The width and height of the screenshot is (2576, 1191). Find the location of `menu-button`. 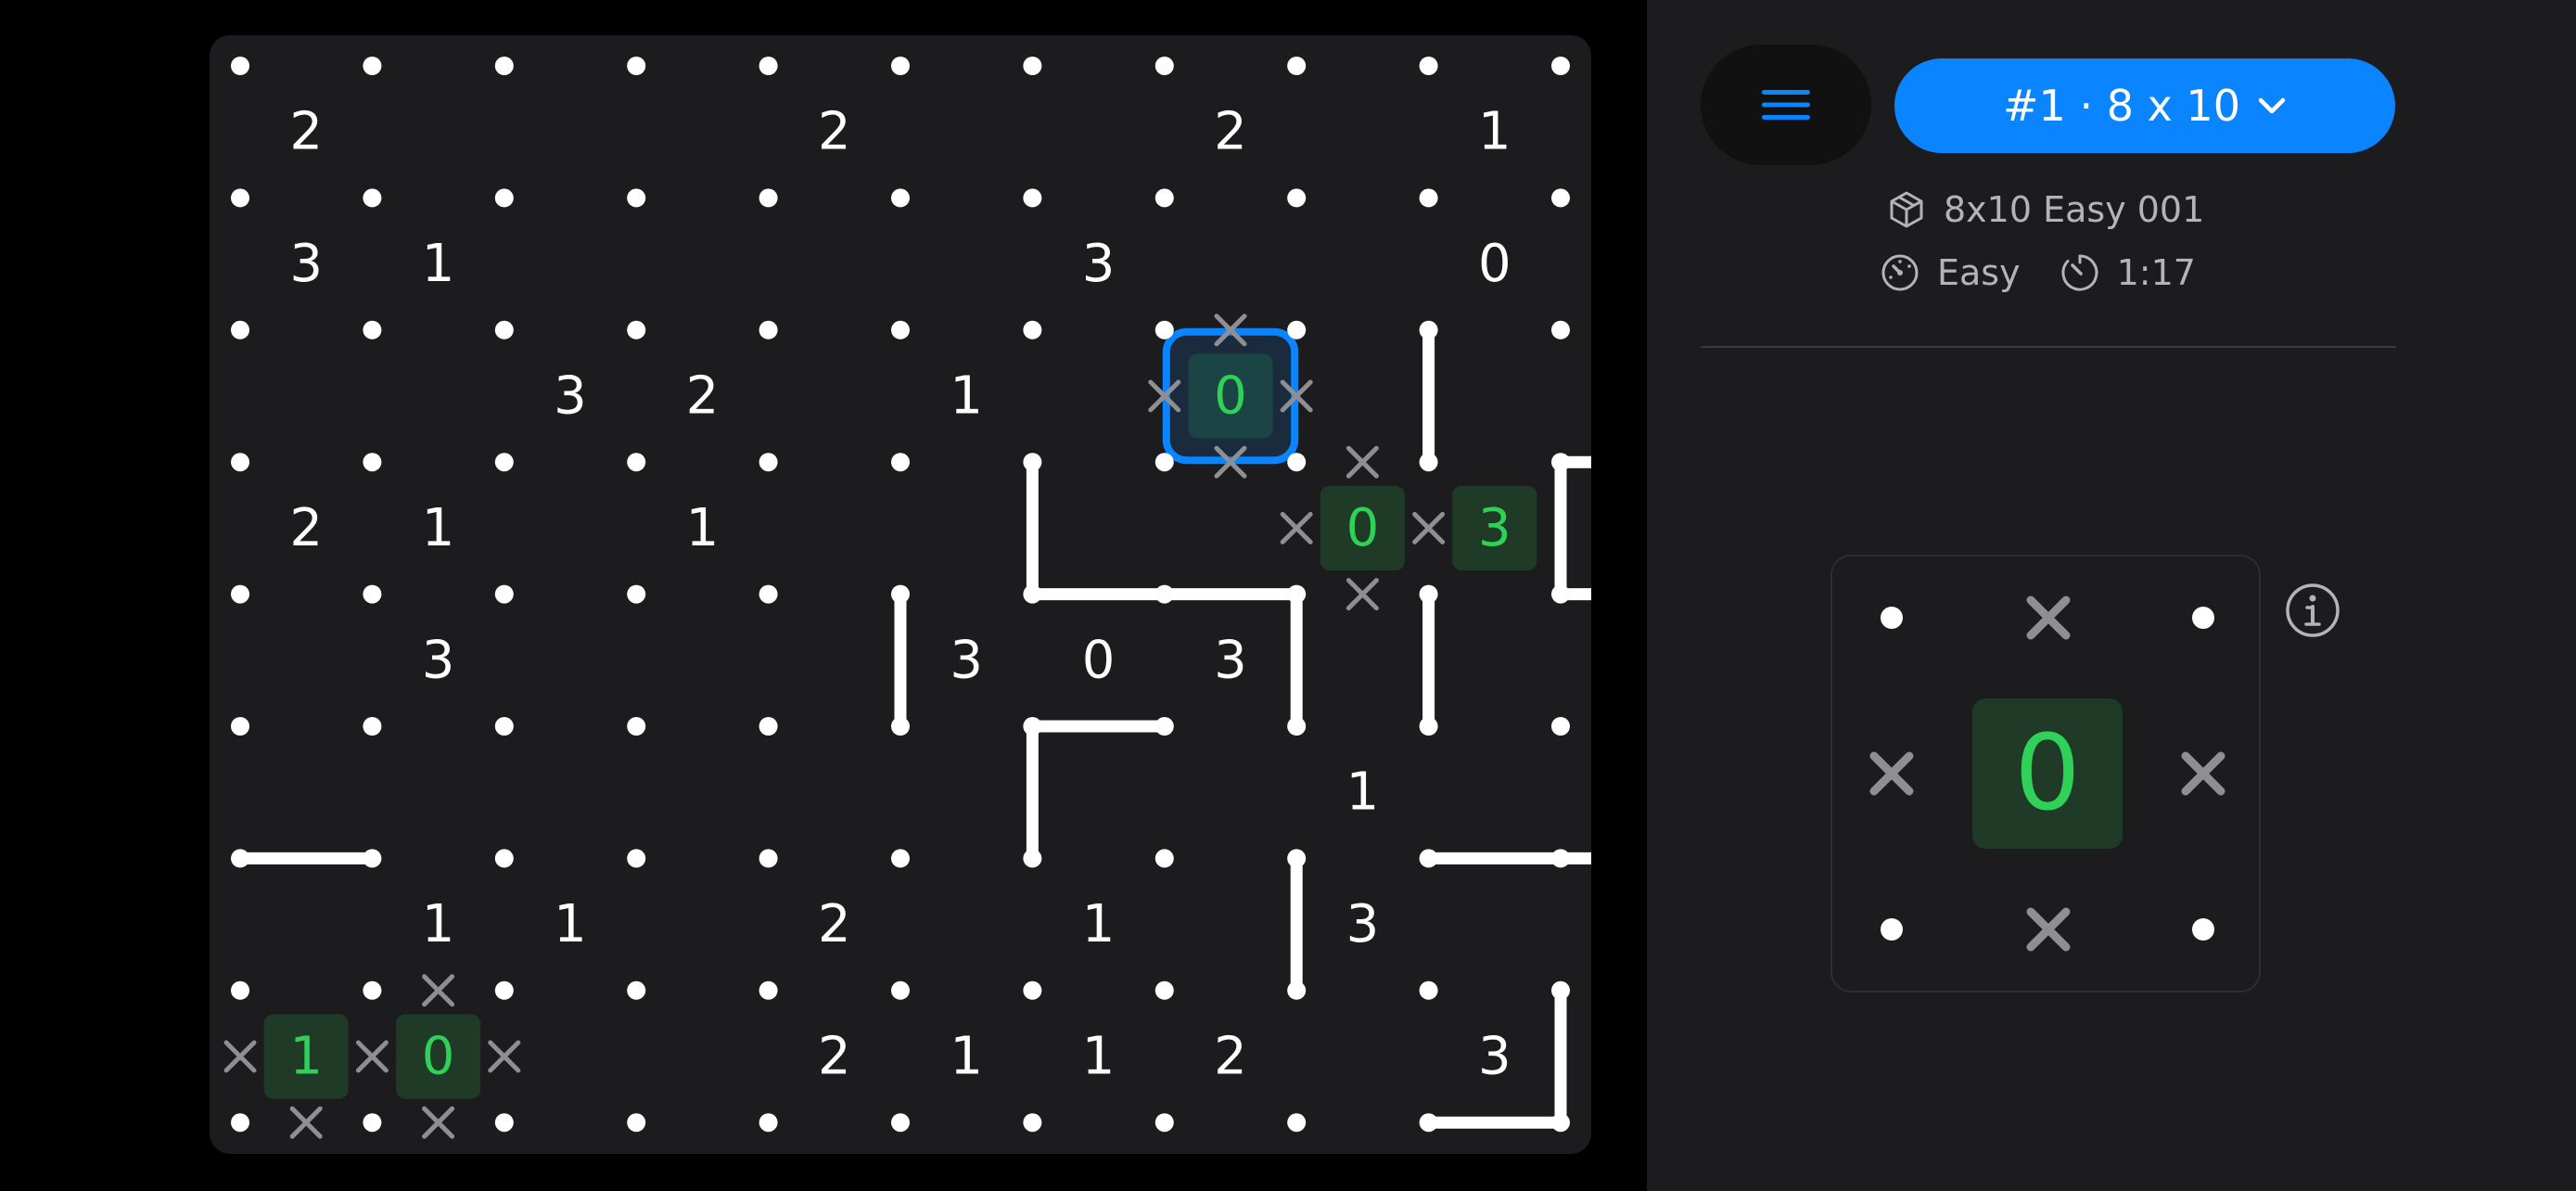

menu-button is located at coordinates (1786, 105).